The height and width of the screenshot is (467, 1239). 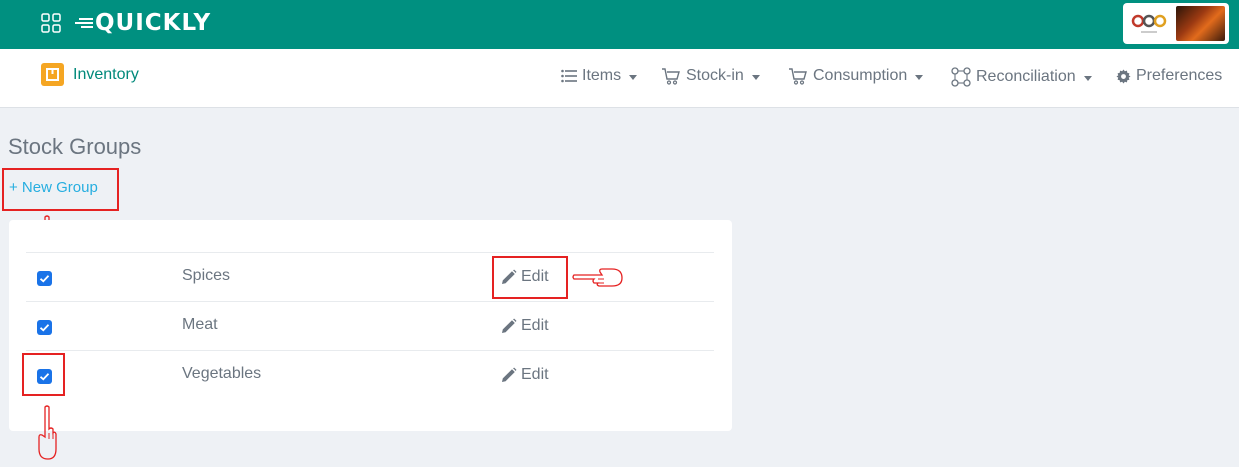 I want to click on nav-items-menu: Items, so click(x=599, y=76).